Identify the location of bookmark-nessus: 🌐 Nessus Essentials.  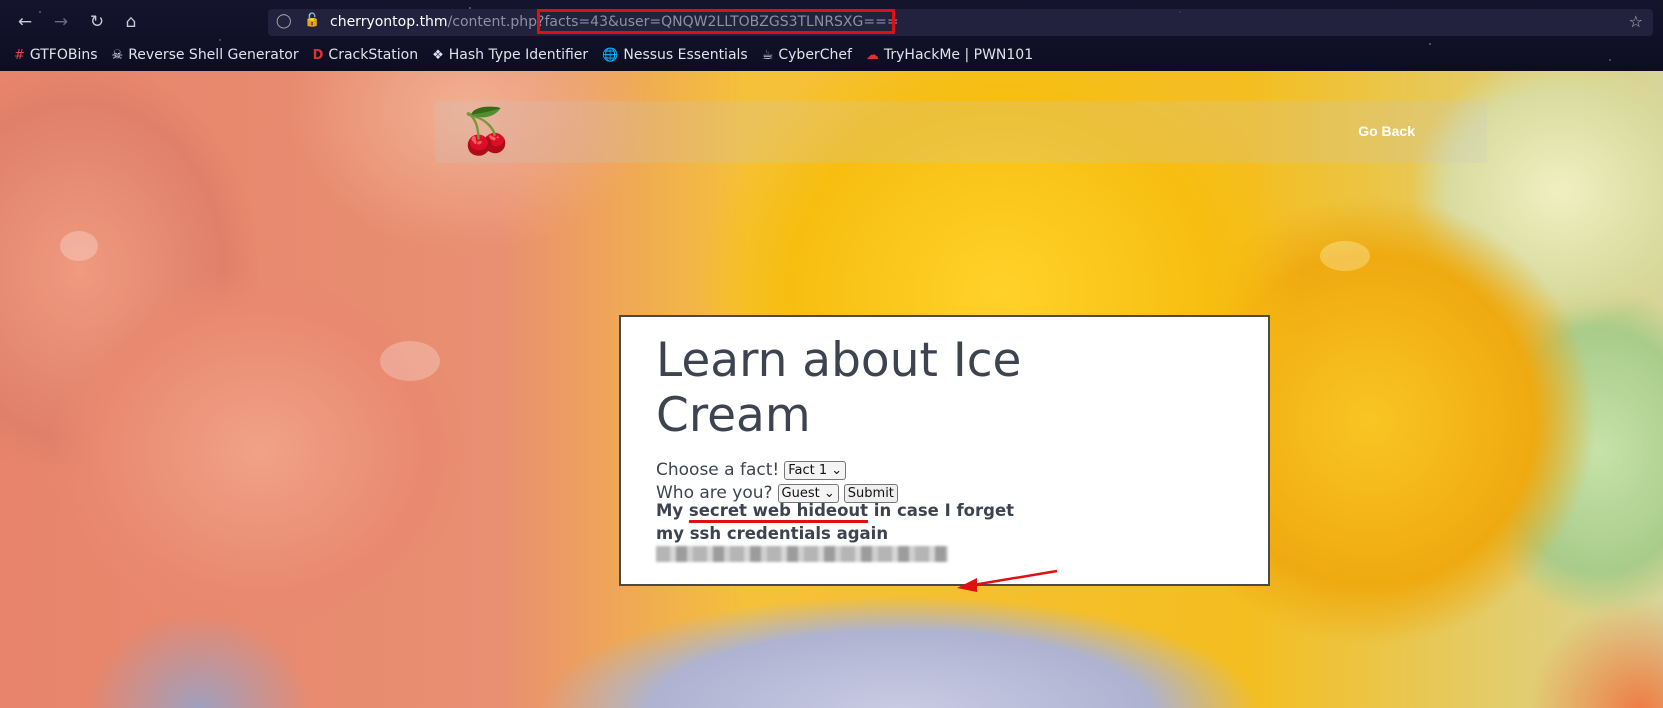
(675, 55).